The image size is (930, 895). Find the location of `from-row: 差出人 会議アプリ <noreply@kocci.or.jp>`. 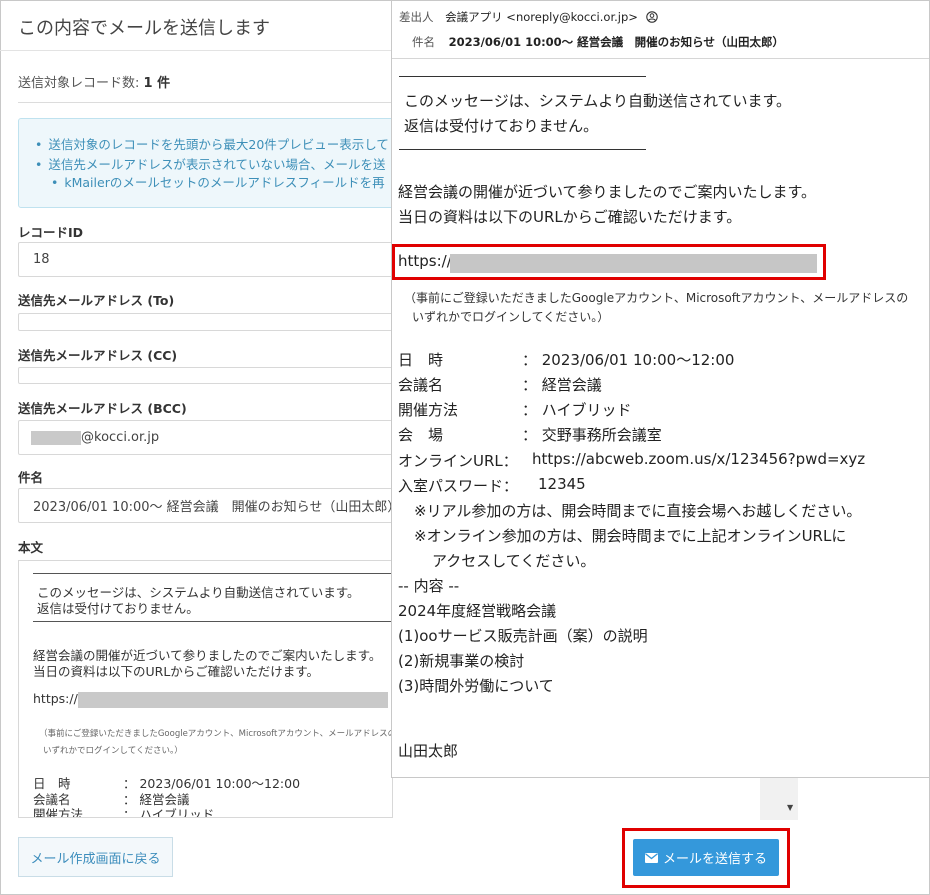

from-row: 差出人 会議アプリ <noreply@kocci.or.jp> is located at coordinates (528, 17).